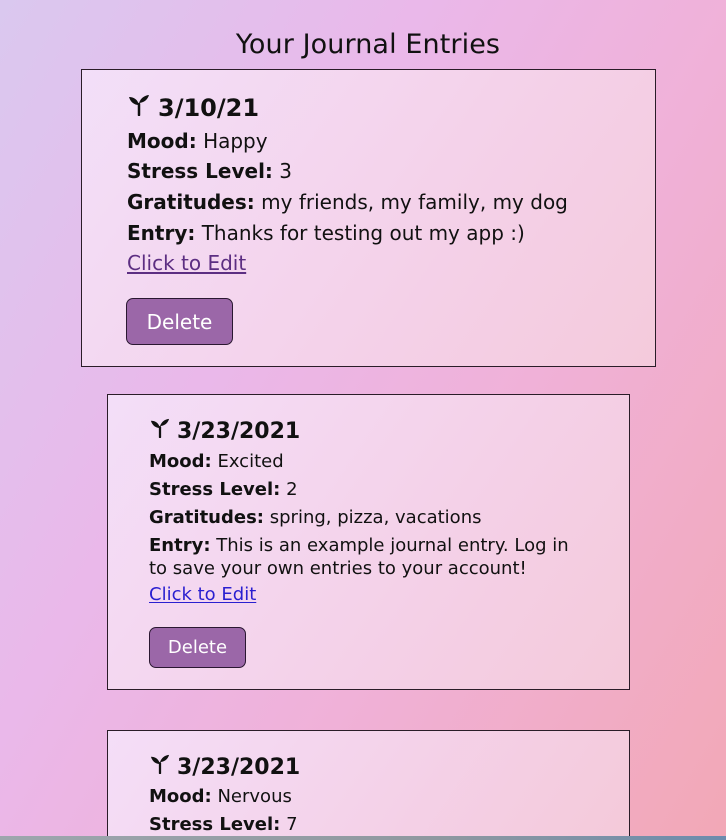 The width and height of the screenshot is (726, 840). I want to click on gratitudes-value: my friends, my family, my dog, so click(414, 202).